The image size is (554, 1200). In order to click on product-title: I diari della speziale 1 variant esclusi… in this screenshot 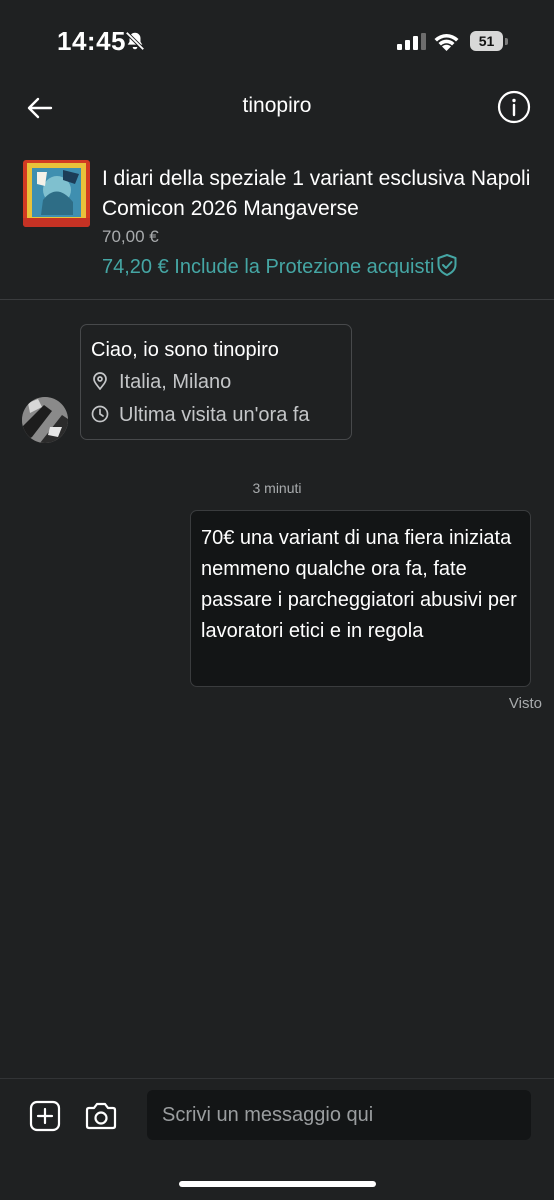, I will do `click(316, 193)`.